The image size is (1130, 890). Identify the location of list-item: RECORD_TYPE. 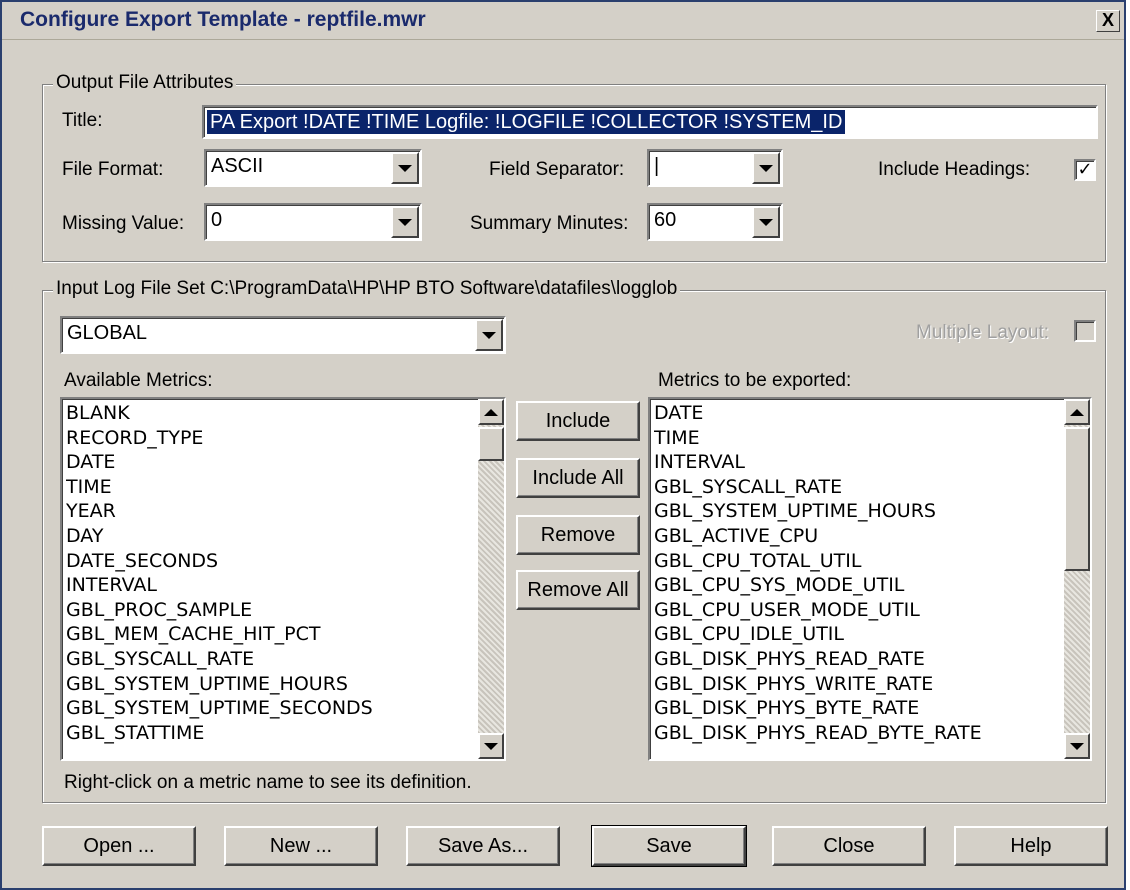
(270, 438).